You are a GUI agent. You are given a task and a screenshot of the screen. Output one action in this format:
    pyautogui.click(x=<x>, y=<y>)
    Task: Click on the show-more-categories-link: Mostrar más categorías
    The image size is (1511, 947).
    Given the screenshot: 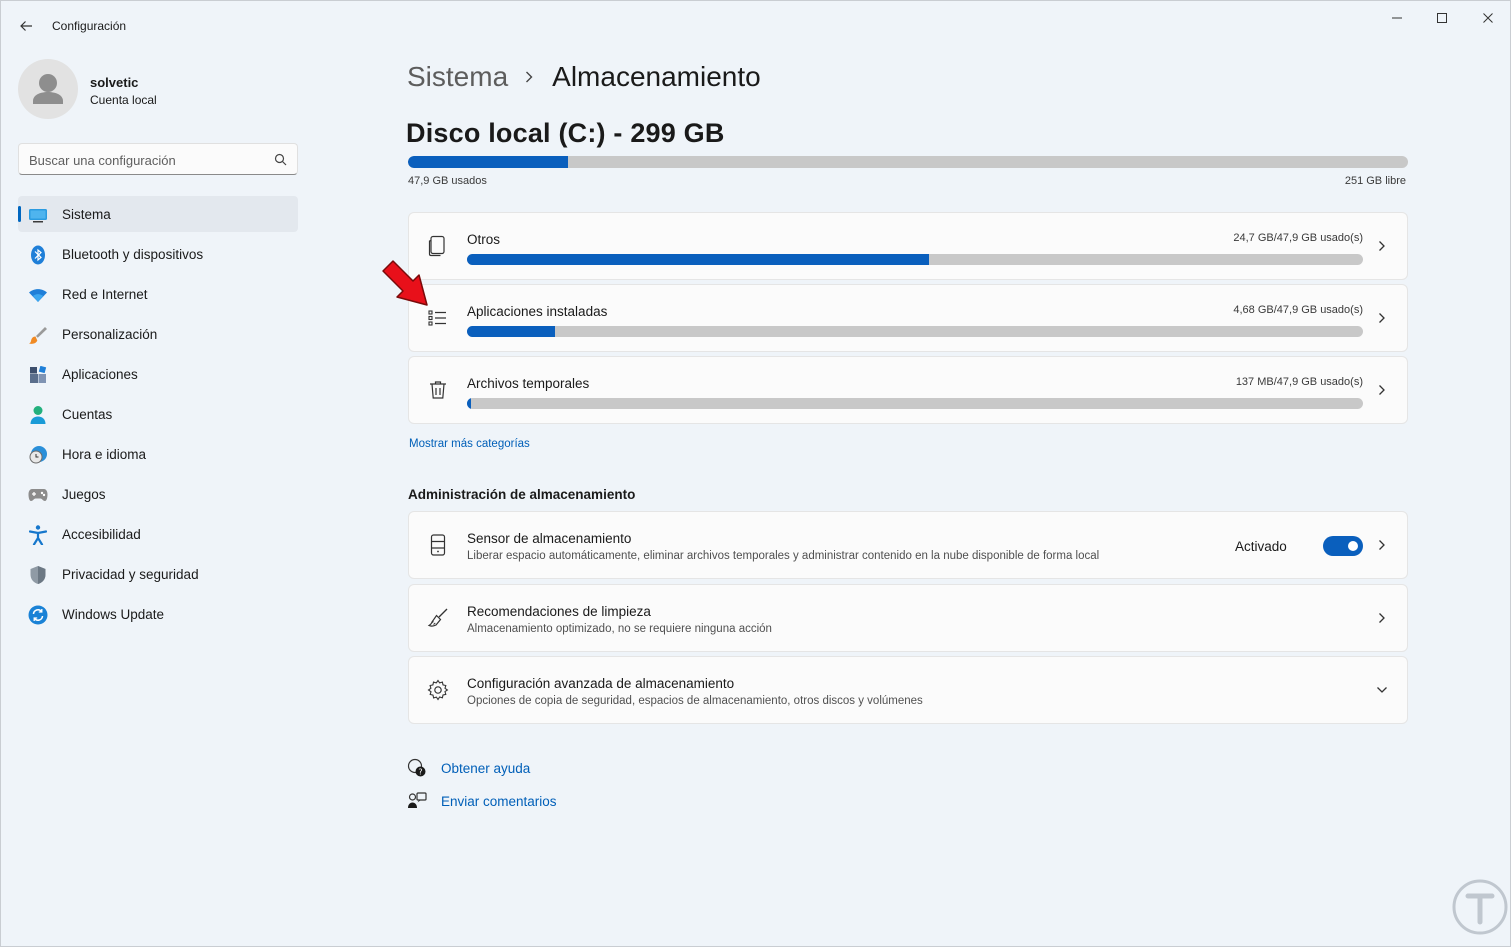 What is the action you would take?
    pyautogui.click(x=469, y=444)
    